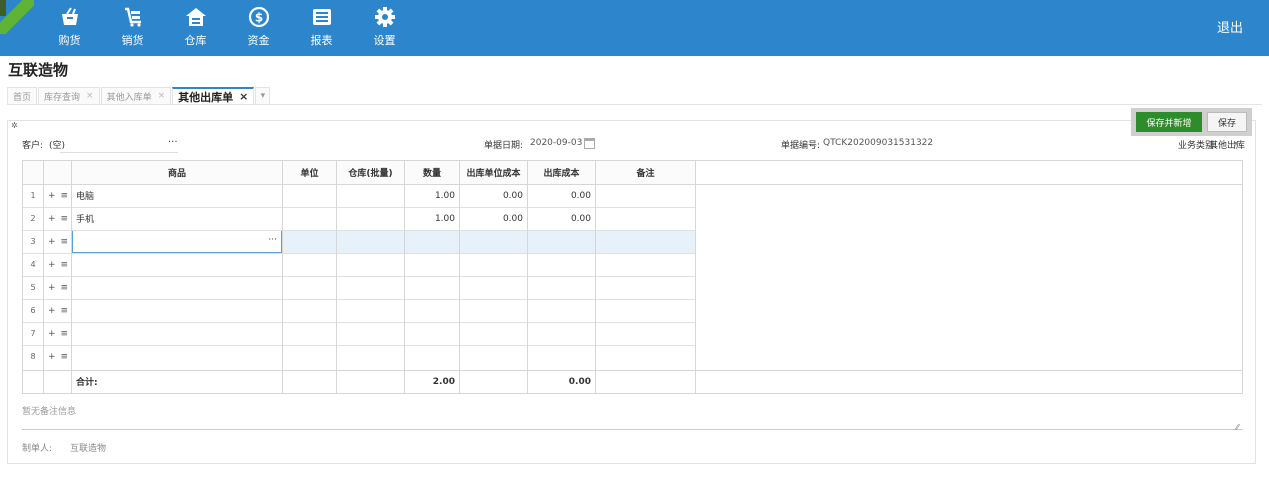 This screenshot has width=1269, height=479. Describe the element at coordinates (38, 70) in the screenshot. I see `page-title: 互联造物` at that location.